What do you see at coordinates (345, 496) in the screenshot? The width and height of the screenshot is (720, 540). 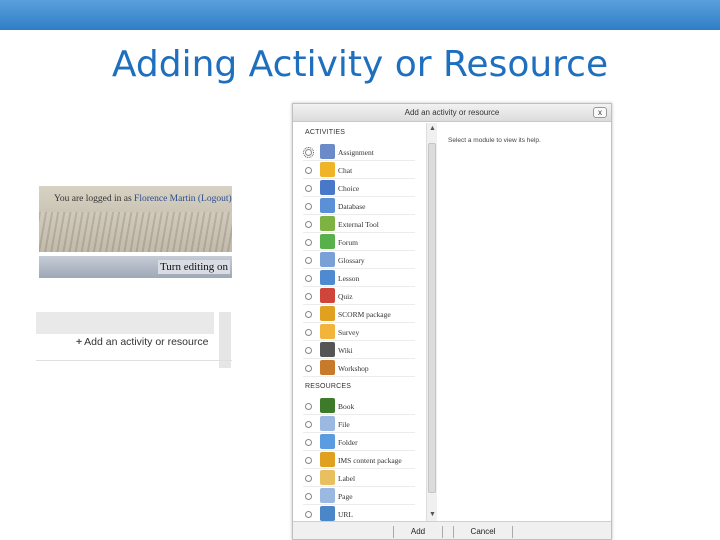 I see `module-option-label: Page` at bounding box center [345, 496].